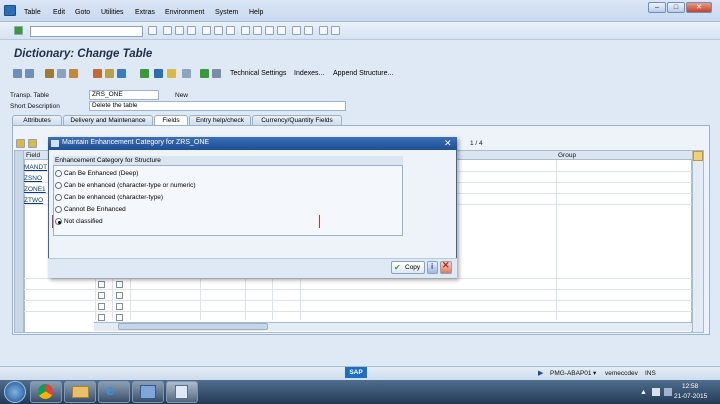 The image size is (720, 404). I want to click on vertical-scrollbar, so click(698, 241).